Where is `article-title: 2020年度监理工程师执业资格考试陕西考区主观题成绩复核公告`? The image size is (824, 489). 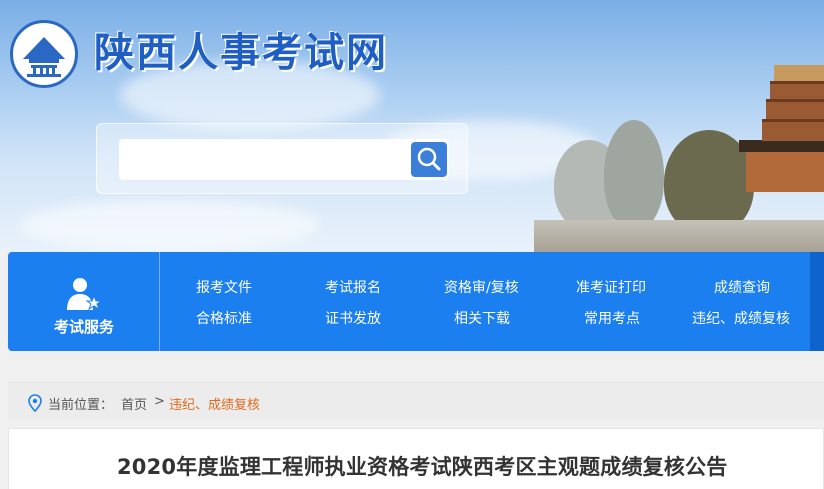 article-title: 2020年度监理工程师执业资格考试陕西考区主观题成绩复核公告 is located at coordinates (422, 467).